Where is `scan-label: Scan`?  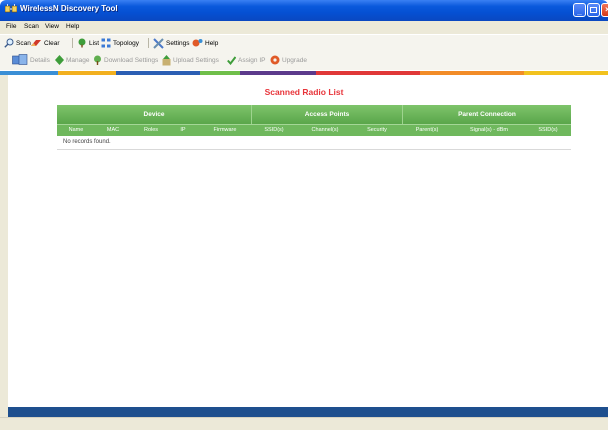
scan-label: Scan is located at coordinates (23, 43).